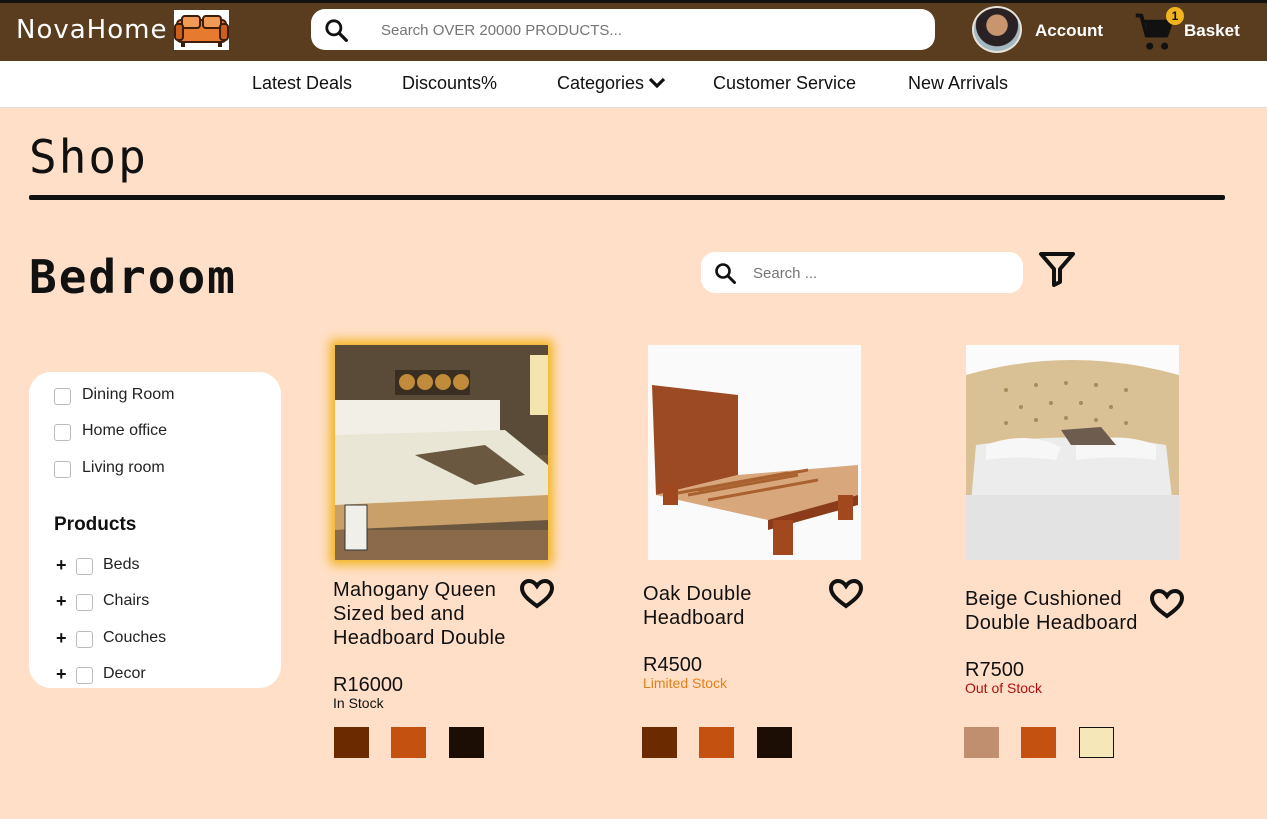  Describe the element at coordinates (694, 618) in the screenshot. I see `product-name-line: Headboard` at that location.